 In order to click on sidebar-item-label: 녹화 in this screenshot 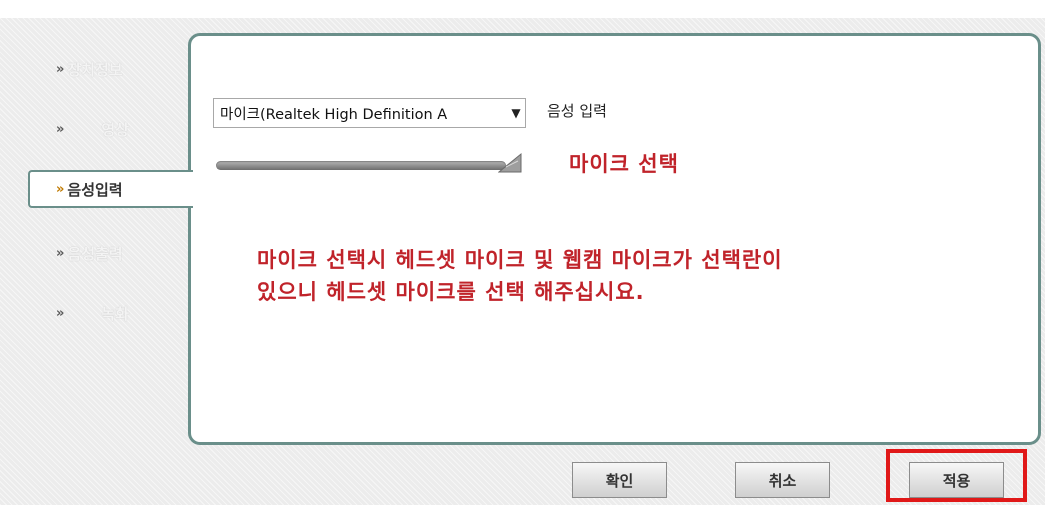, I will do `click(115, 313)`.